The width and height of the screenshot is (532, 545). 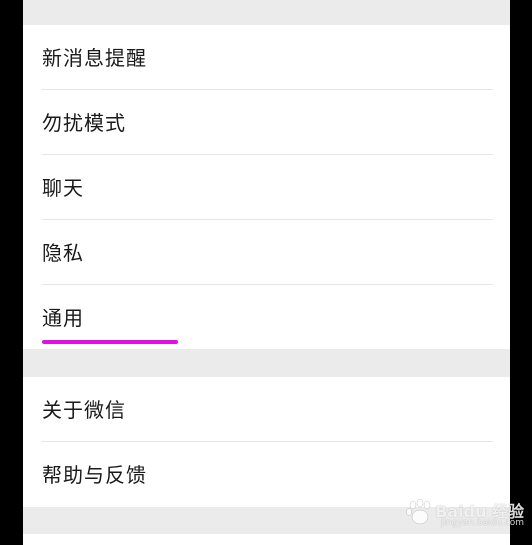 What do you see at coordinates (94, 475) in the screenshot?
I see `settings-item-label: 帮助与反馈` at bounding box center [94, 475].